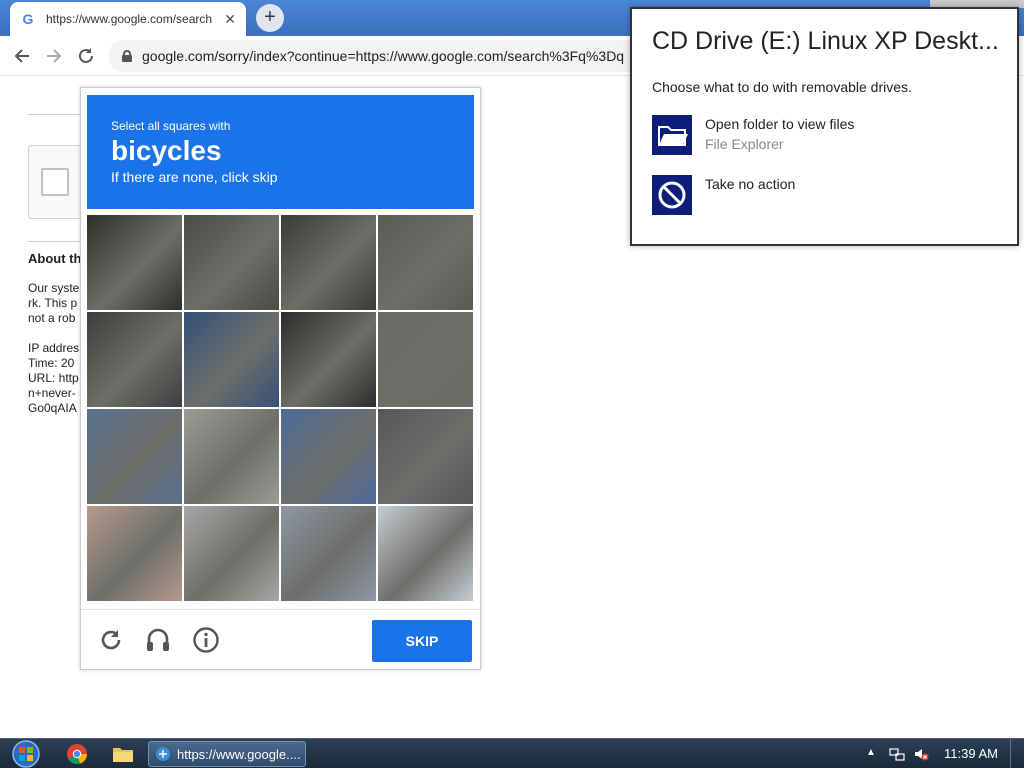 The width and height of the screenshot is (1024, 768). I want to click on open-folder-label: Open folder to view files, so click(780, 124).